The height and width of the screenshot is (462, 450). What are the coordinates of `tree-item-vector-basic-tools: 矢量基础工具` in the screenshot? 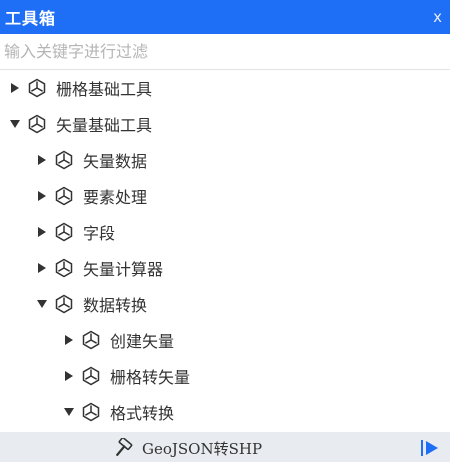 It's located at (225, 124).